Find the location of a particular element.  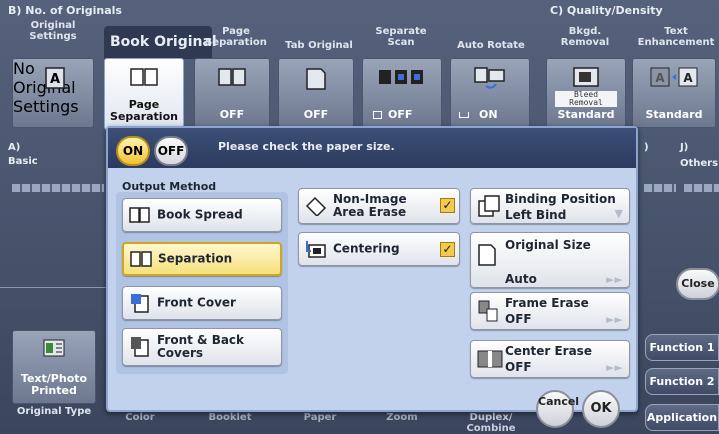

section-b-label: B) No. of Originals is located at coordinates (65, 10).